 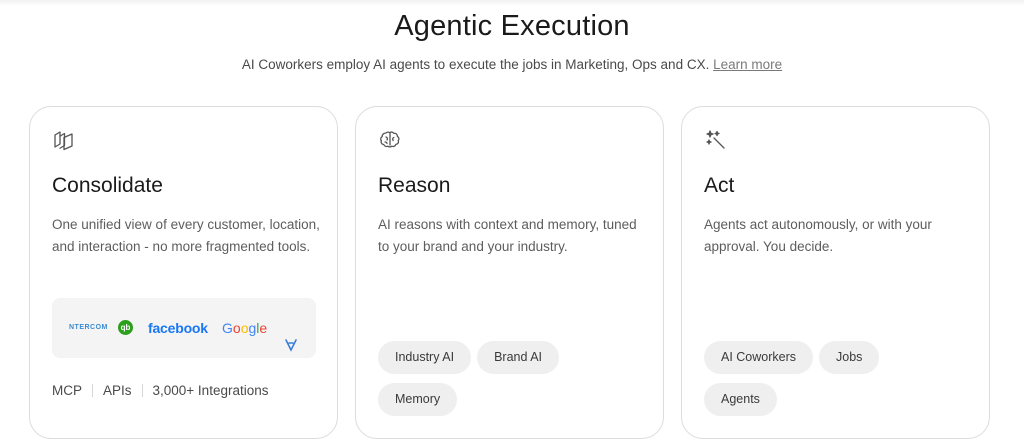 I want to click on integration-logos: NTERCOM qb facebook Google, so click(x=184, y=328).